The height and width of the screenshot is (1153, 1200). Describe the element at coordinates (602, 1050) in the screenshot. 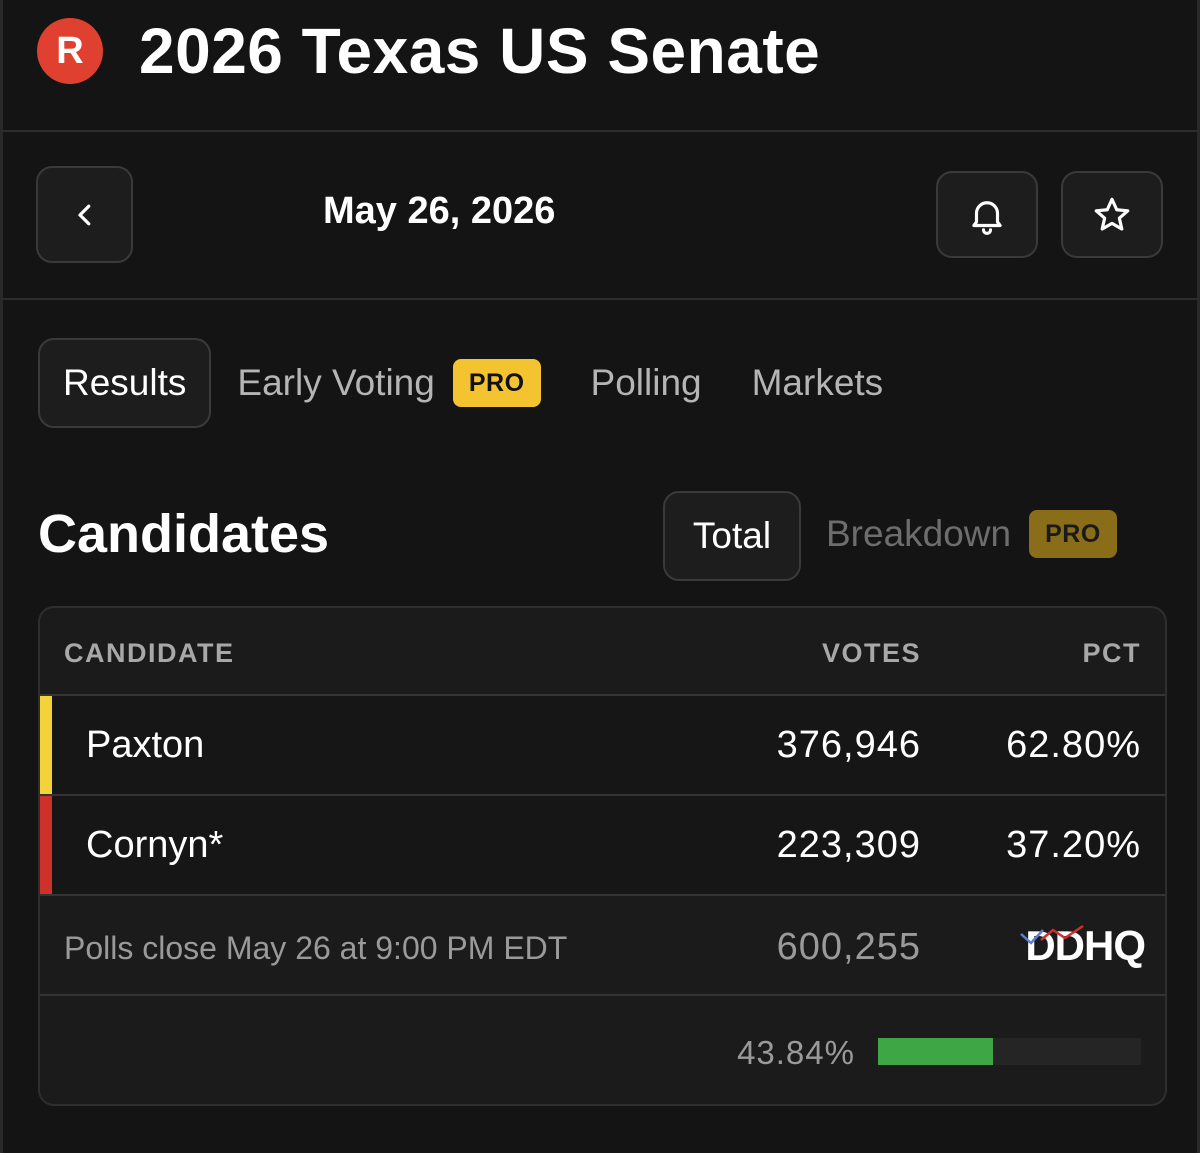

I see `reporting-row: 43.84%` at that location.